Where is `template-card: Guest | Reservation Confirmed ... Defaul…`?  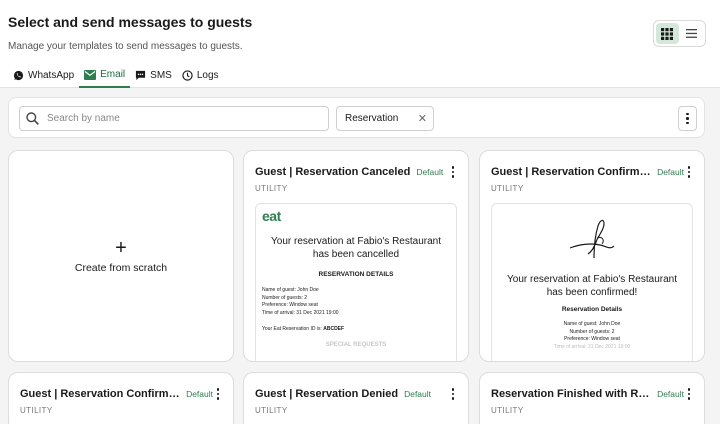
template-card: Guest | Reservation Confirmed ... Defaul… is located at coordinates (121, 398).